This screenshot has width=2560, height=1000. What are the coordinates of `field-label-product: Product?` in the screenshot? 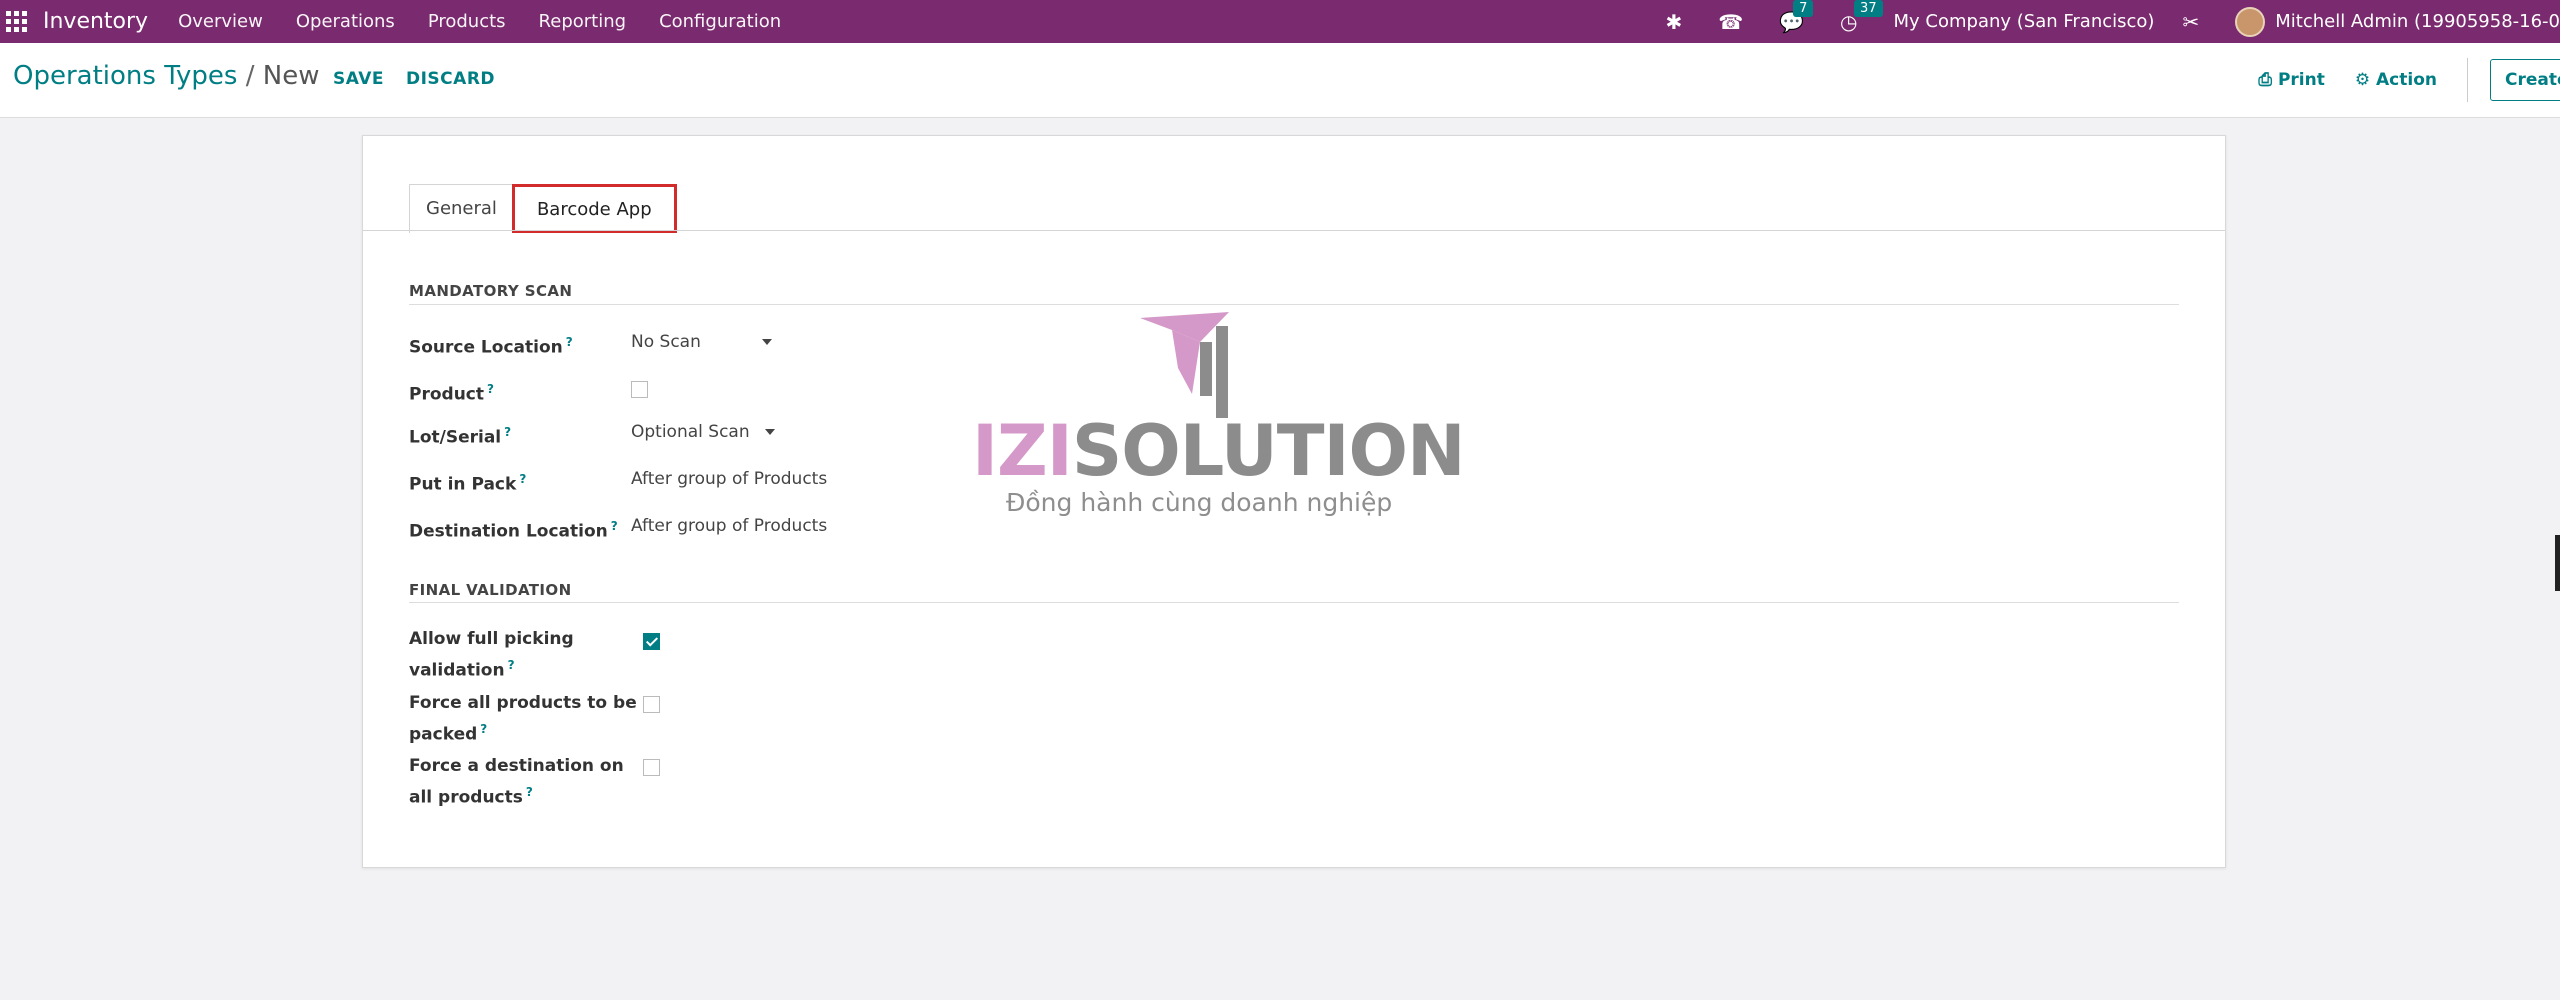 It's located at (451, 392).